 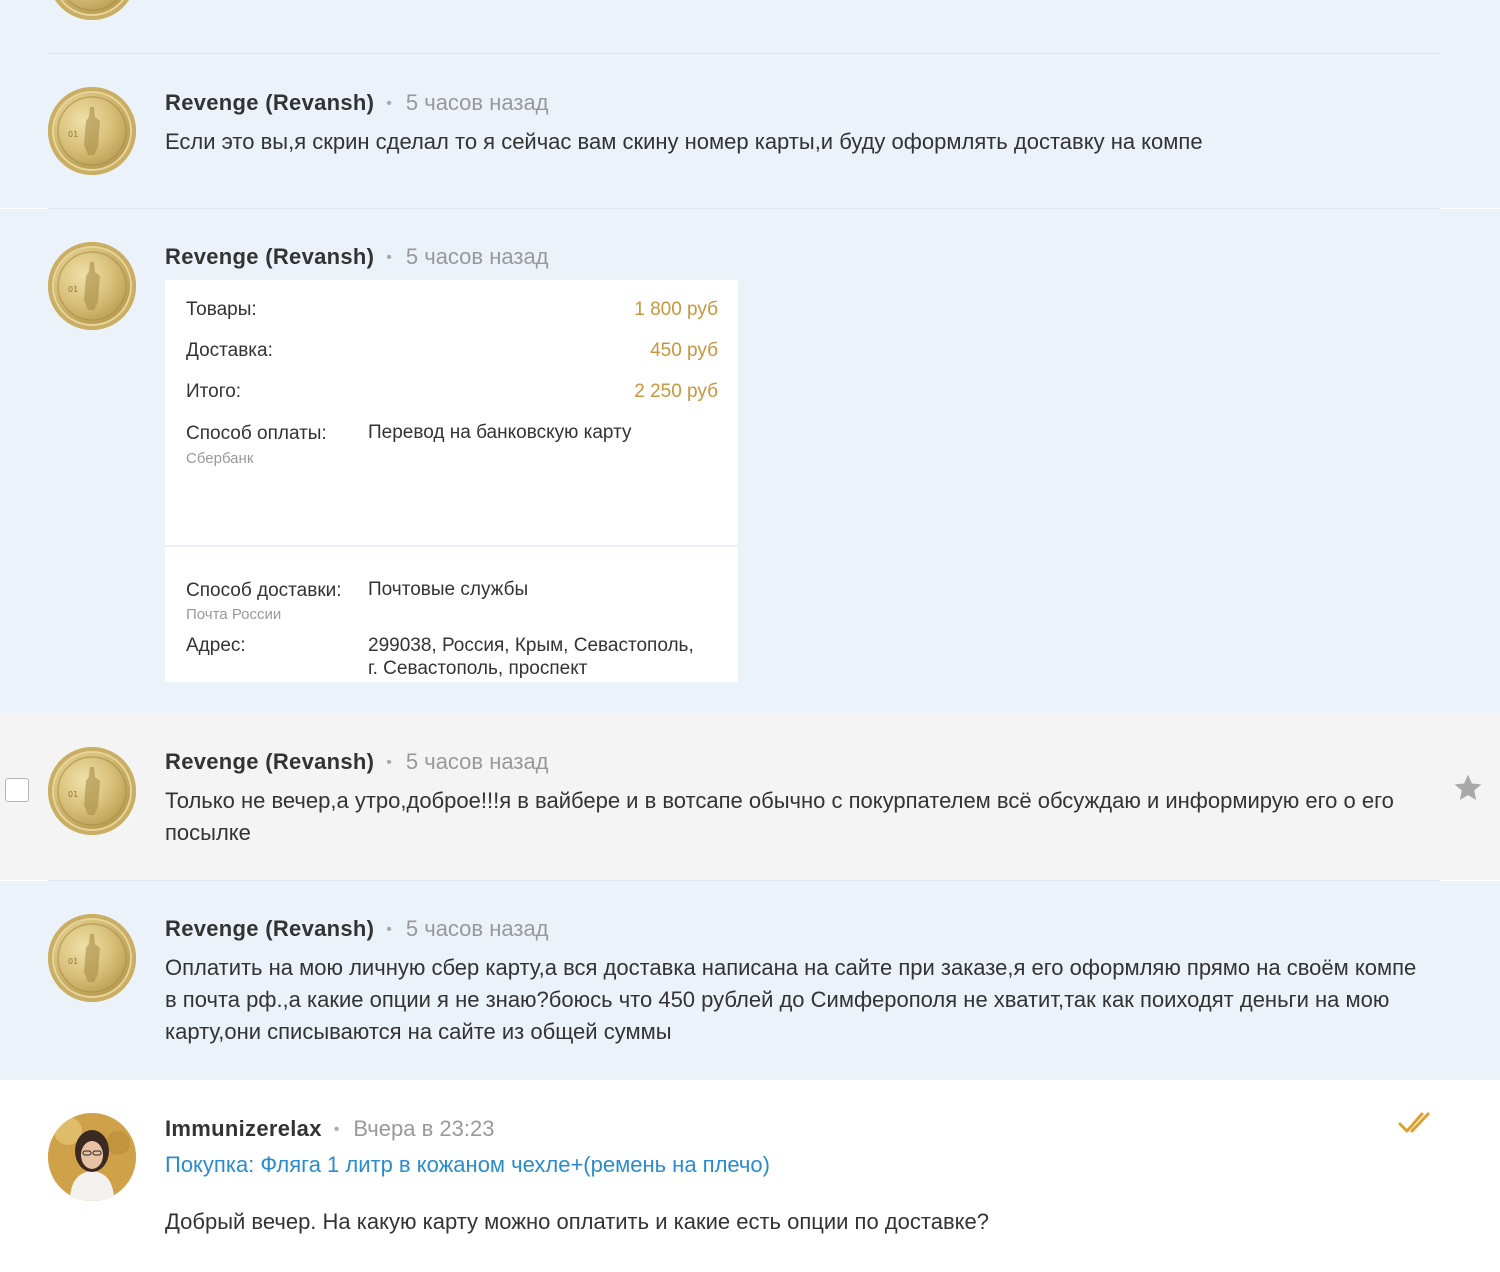 I want to click on message-time: Вчера в 23:23, so click(x=424, y=1128).